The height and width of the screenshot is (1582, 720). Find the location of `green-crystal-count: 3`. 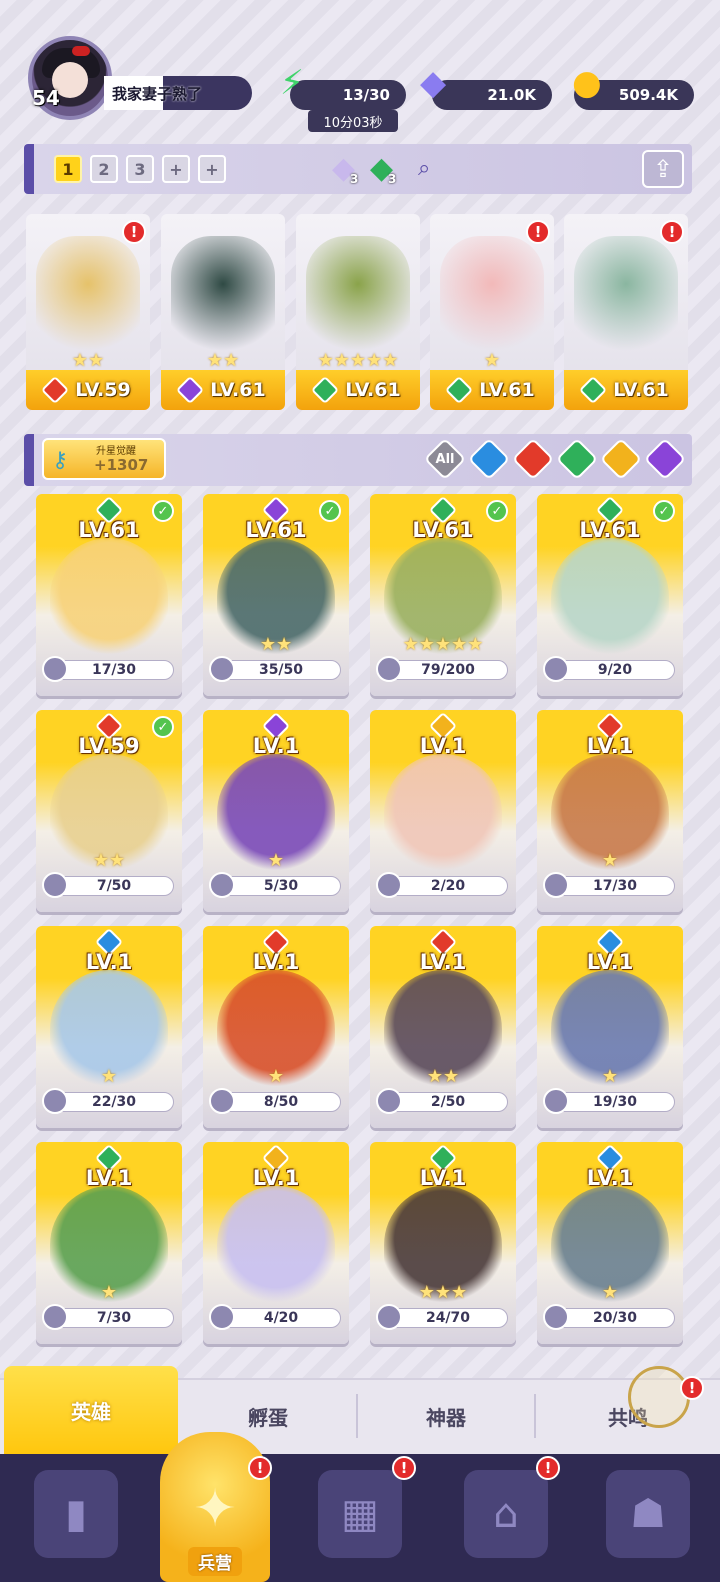

green-crystal-count: 3 is located at coordinates (392, 179).